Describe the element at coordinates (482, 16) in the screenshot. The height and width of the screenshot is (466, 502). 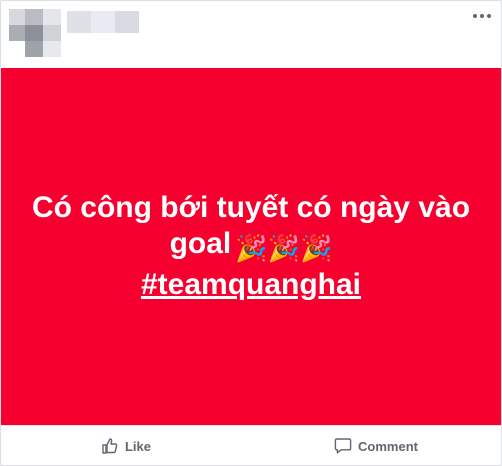
I see `more-options-icon` at that location.